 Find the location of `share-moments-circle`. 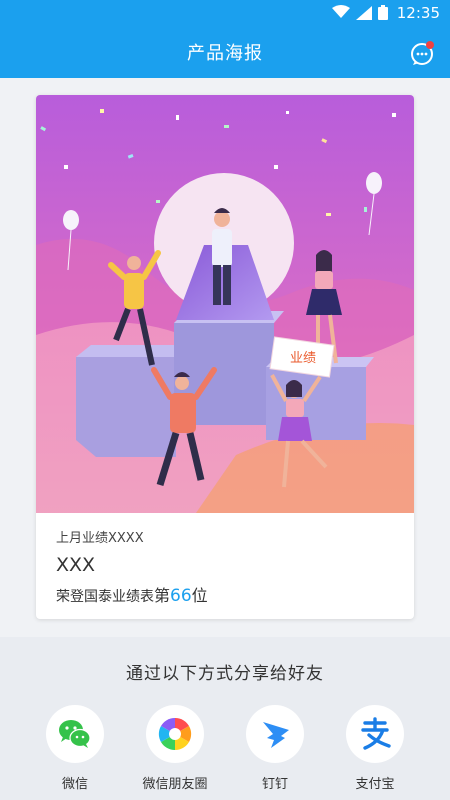

share-moments-circle is located at coordinates (175, 734).